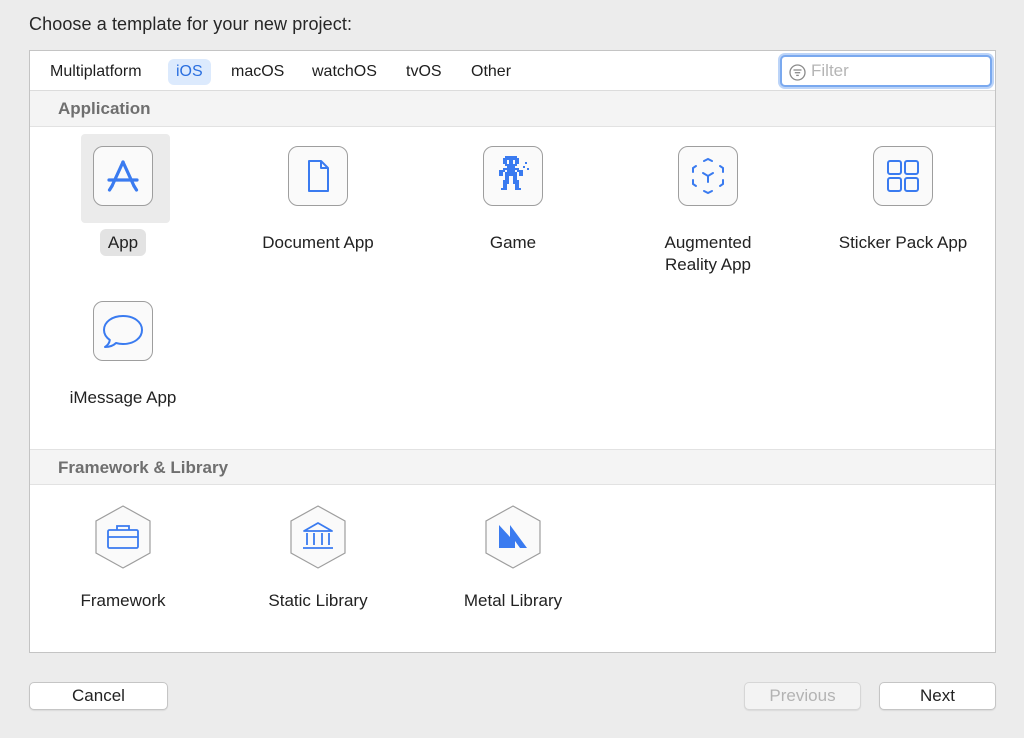 The height and width of the screenshot is (738, 1024). I want to click on template-label: Game, so click(513, 242).